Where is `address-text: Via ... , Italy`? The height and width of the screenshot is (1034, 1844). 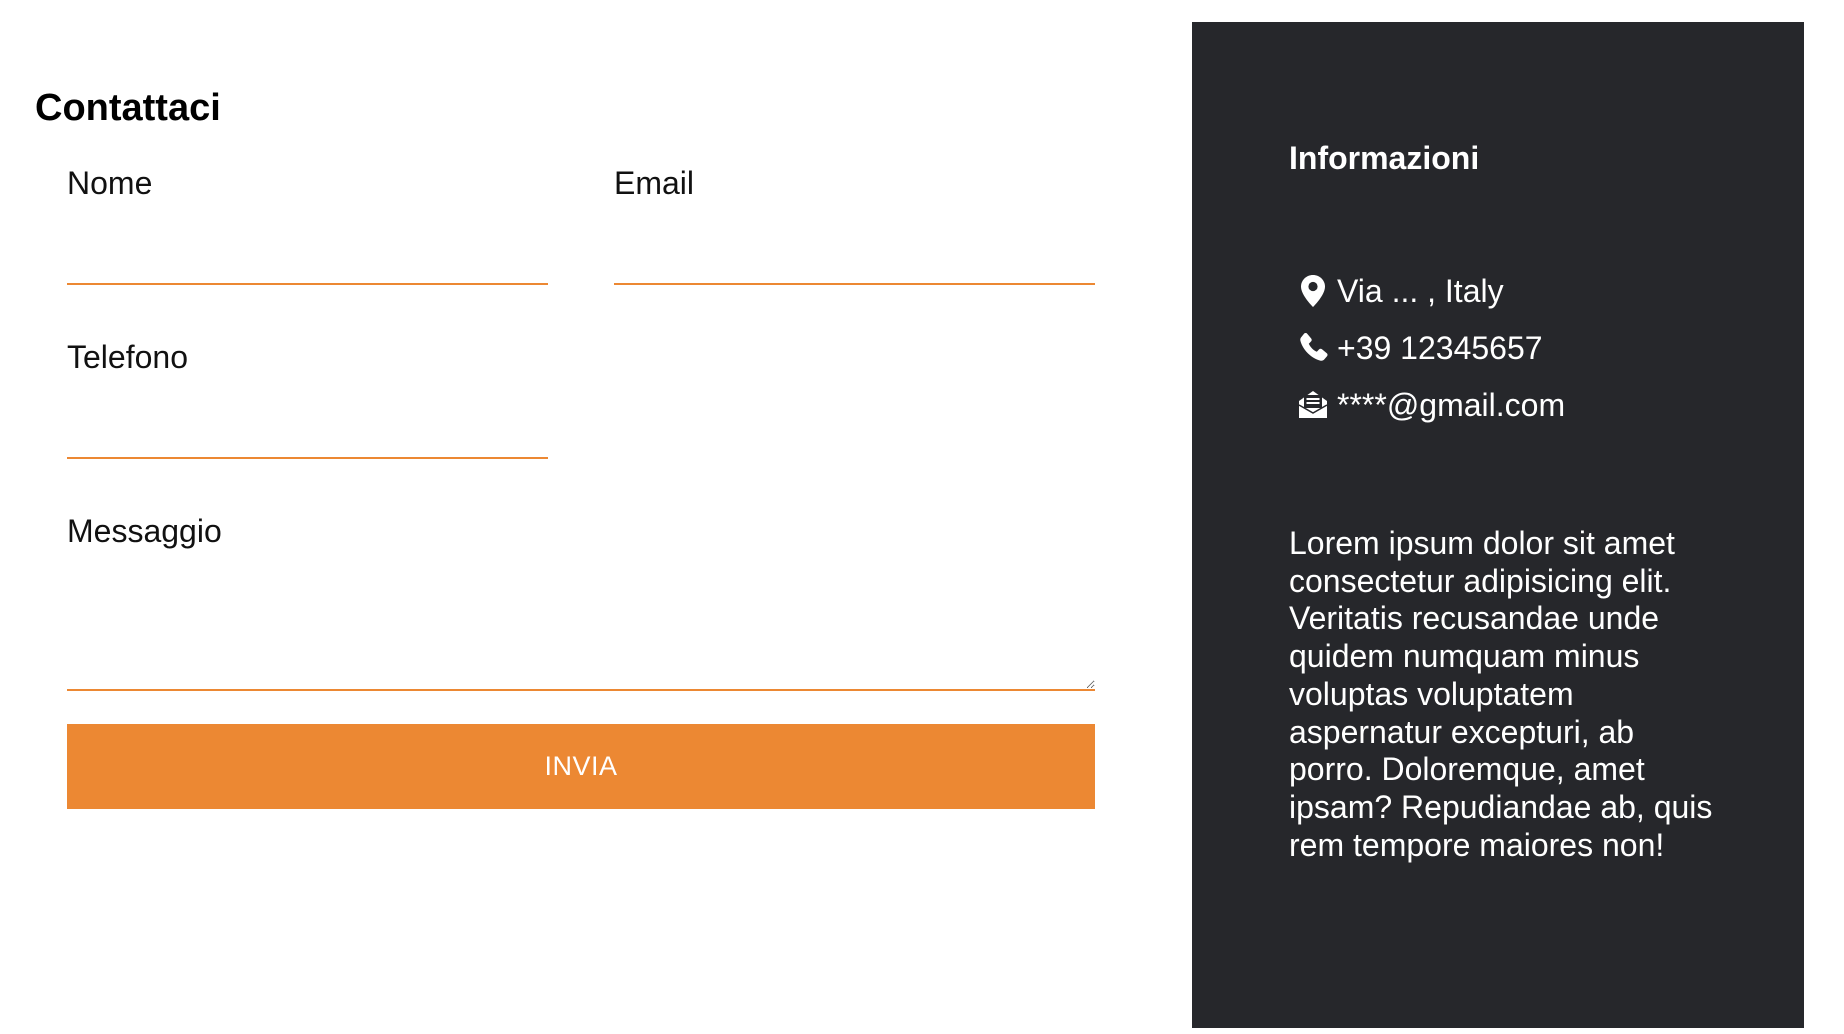
address-text: Via ... , Italy is located at coordinates (1420, 290).